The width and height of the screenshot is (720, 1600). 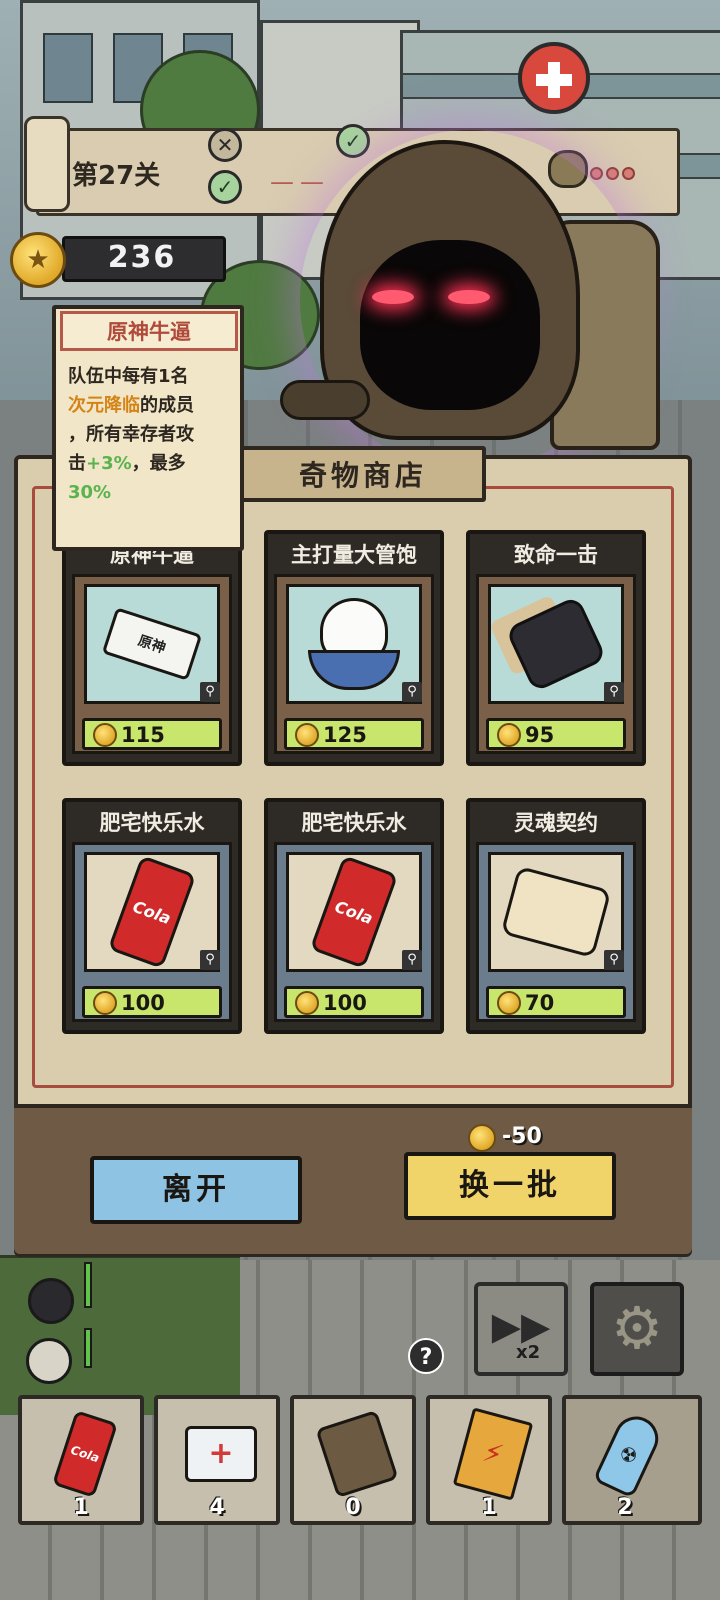 What do you see at coordinates (540, 1003) in the screenshot?
I see `item-price: 70` at bounding box center [540, 1003].